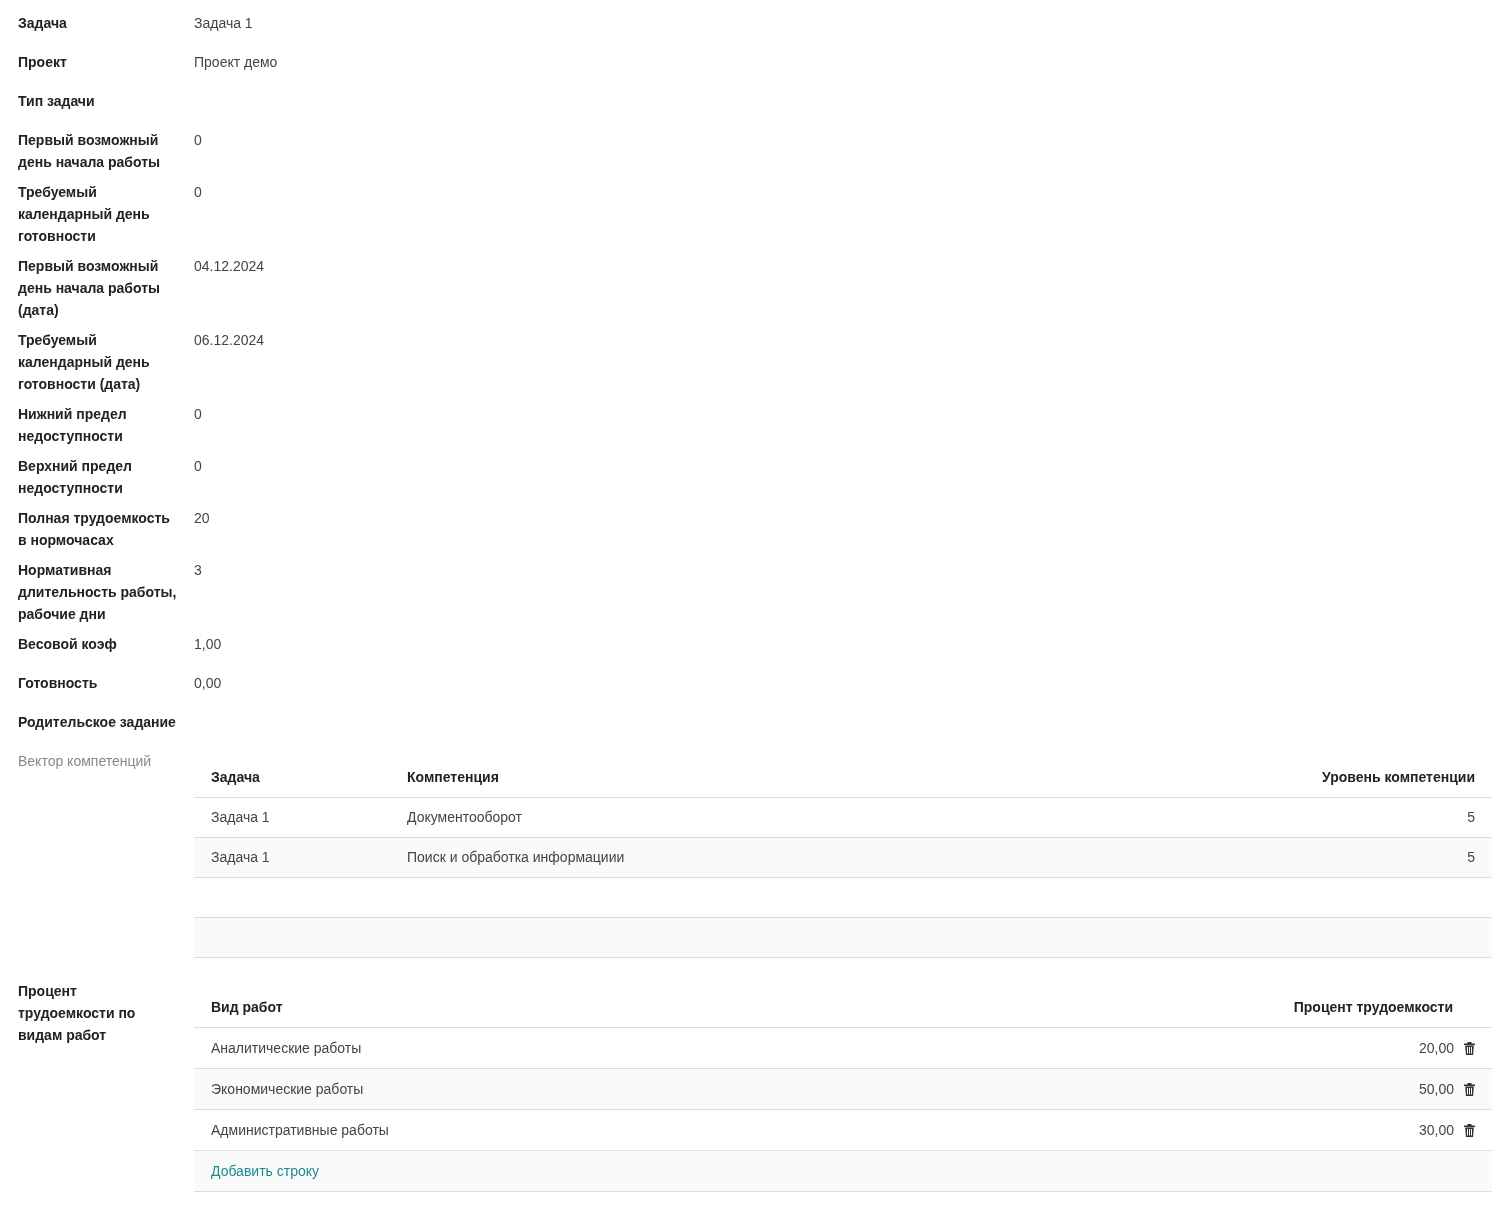 The image size is (1496, 1212). I want to click on table-cell-text: 20,00, so click(1436, 1048).